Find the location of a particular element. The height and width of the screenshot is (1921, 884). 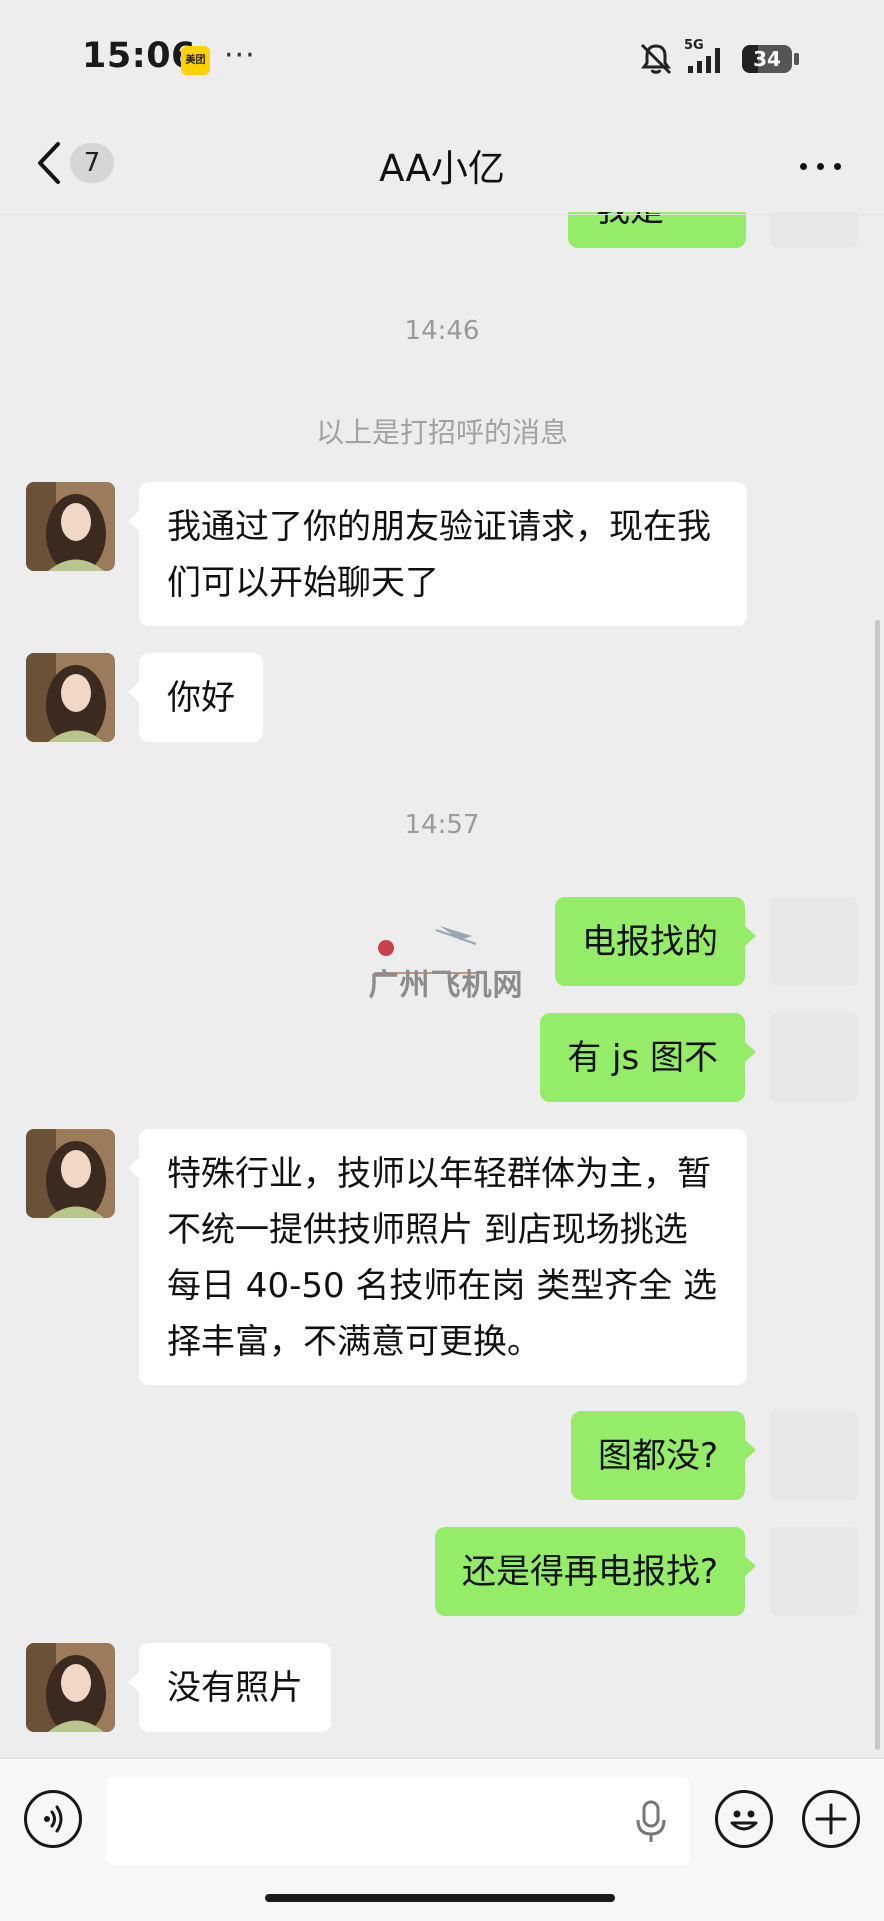

voice-mode-button is located at coordinates (53, 1819).